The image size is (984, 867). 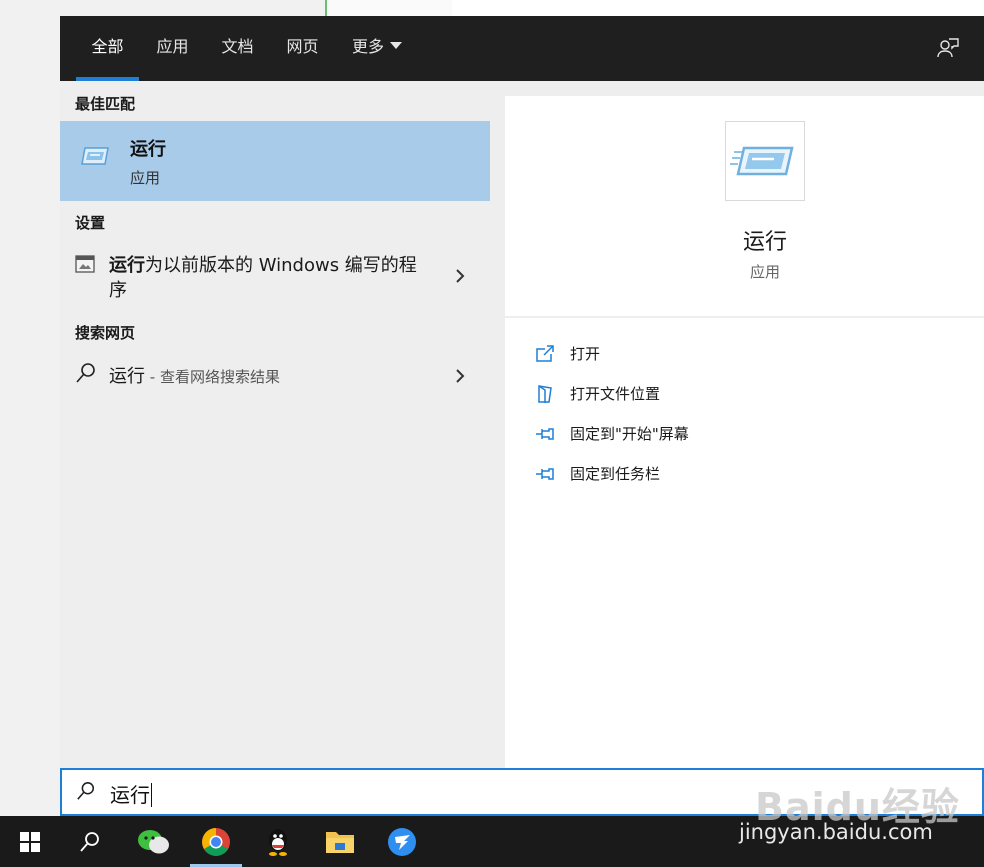 I want to click on divider, so click(x=744, y=317).